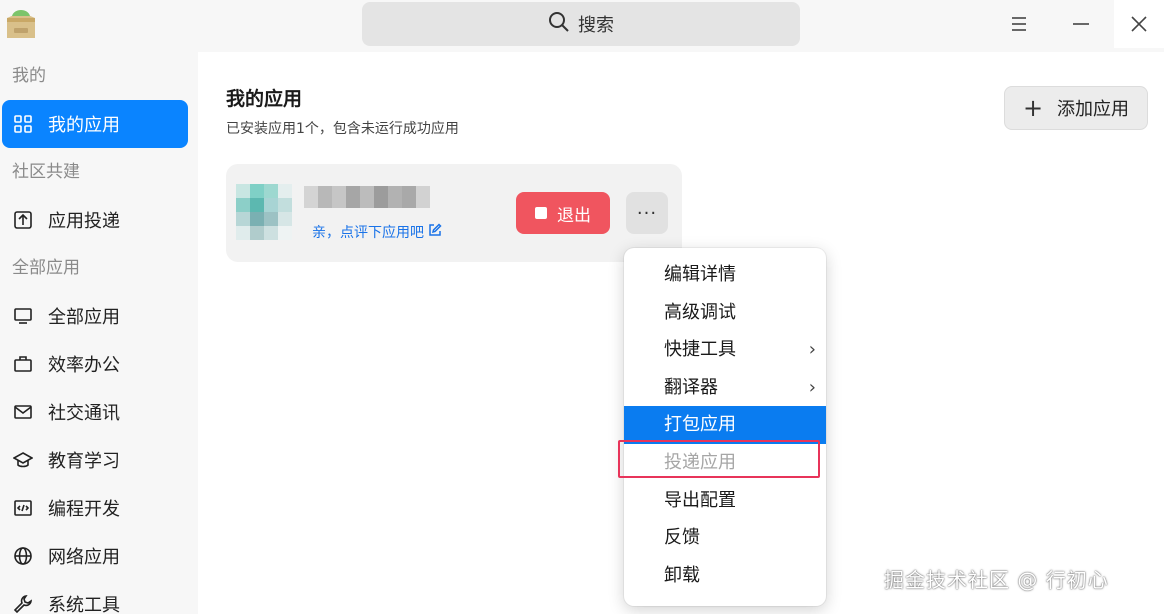  I want to click on minimize-icon, so click(1081, 24).